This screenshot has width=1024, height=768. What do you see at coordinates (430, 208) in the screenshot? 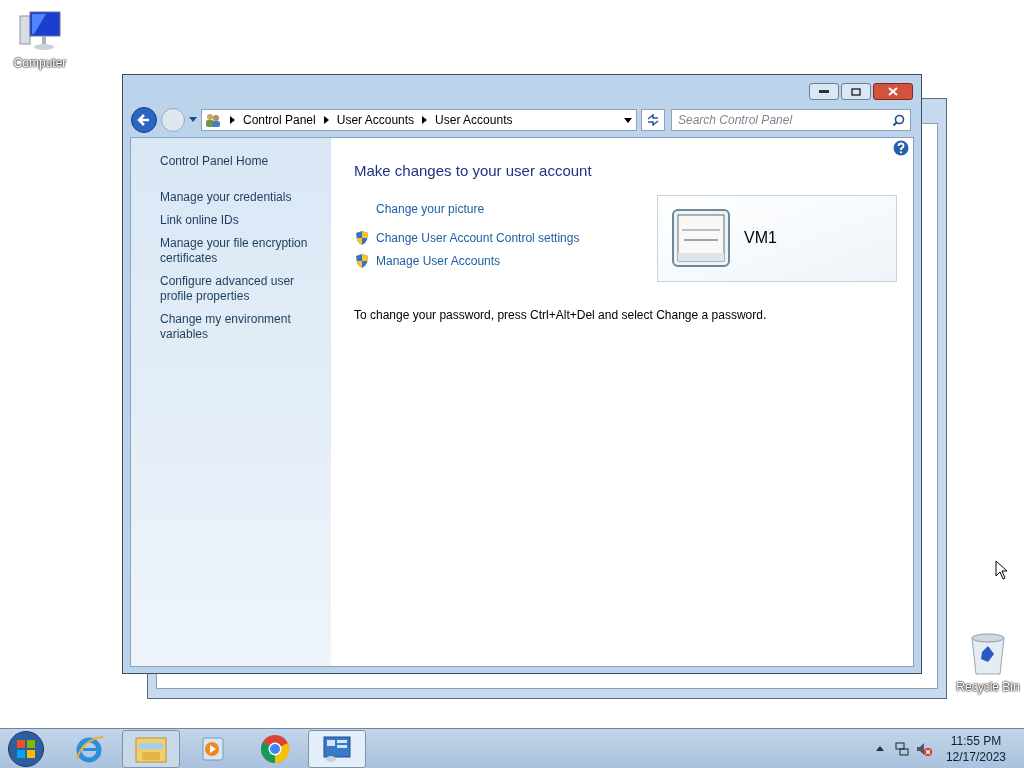
I see `task-link: Change your picture` at bounding box center [430, 208].